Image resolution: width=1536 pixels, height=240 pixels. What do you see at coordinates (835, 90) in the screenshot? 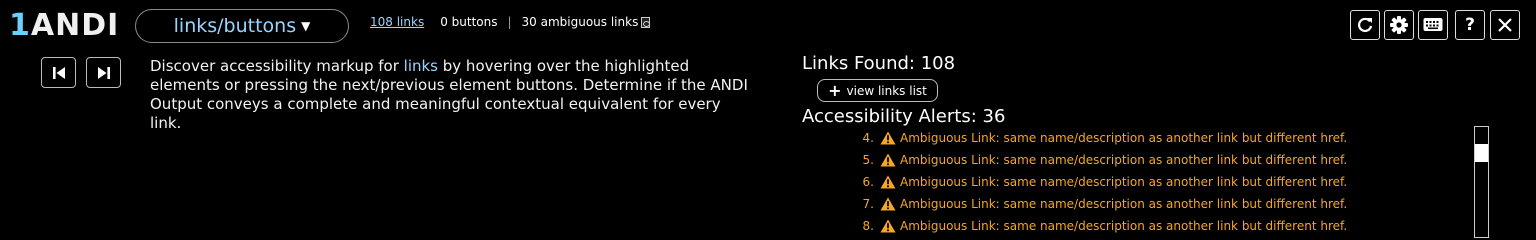
I see `plus-icon: +` at bounding box center [835, 90].